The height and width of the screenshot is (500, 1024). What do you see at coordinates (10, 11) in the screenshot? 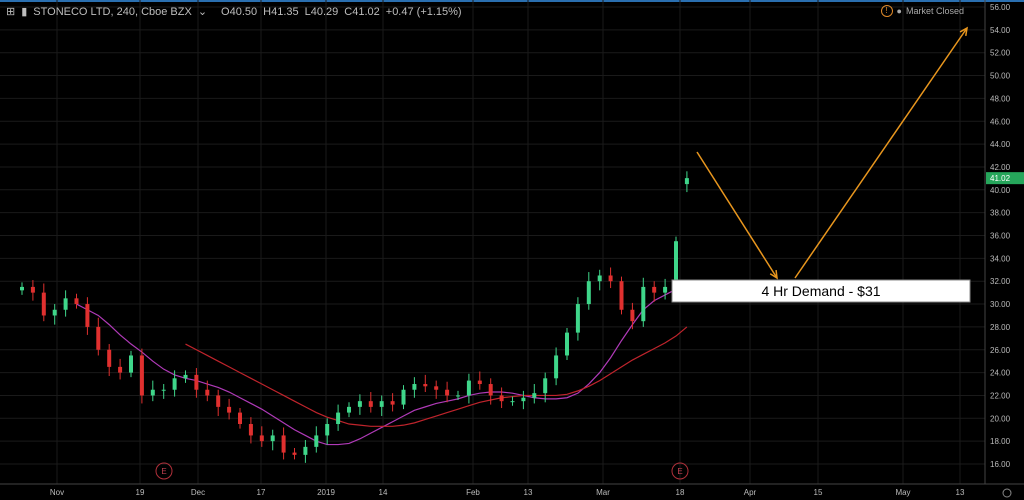
I see `expand-icon: ⊞` at bounding box center [10, 11].